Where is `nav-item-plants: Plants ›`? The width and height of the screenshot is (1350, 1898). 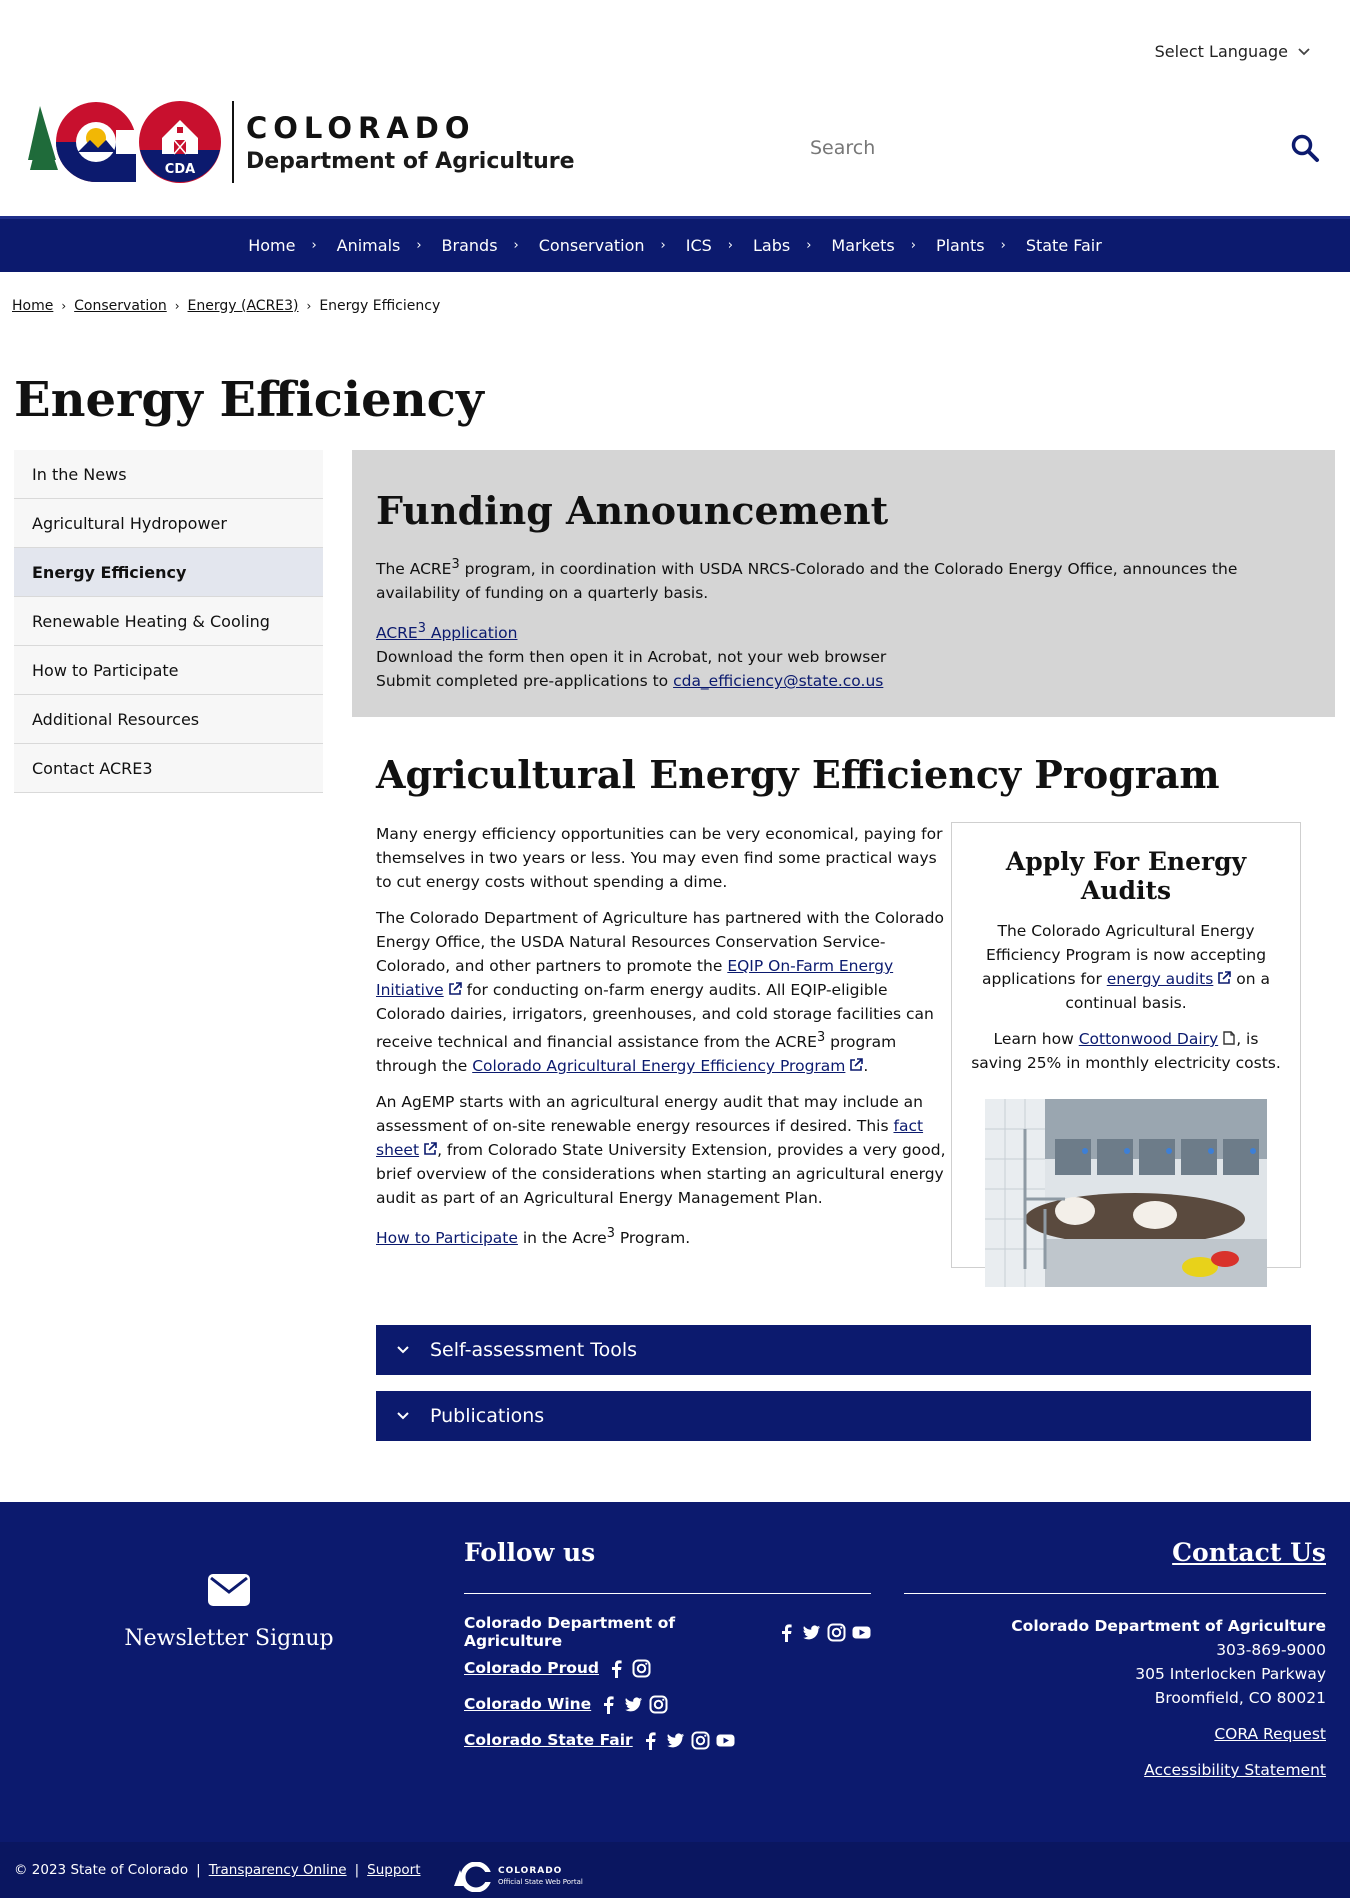 nav-item-plants: Plants › is located at coordinates (981, 245).